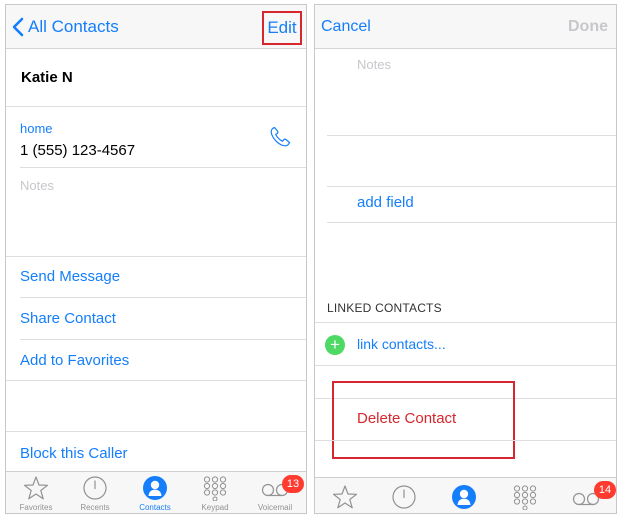  What do you see at coordinates (70, 276) in the screenshot?
I see `send-message-button: Send Message` at bounding box center [70, 276].